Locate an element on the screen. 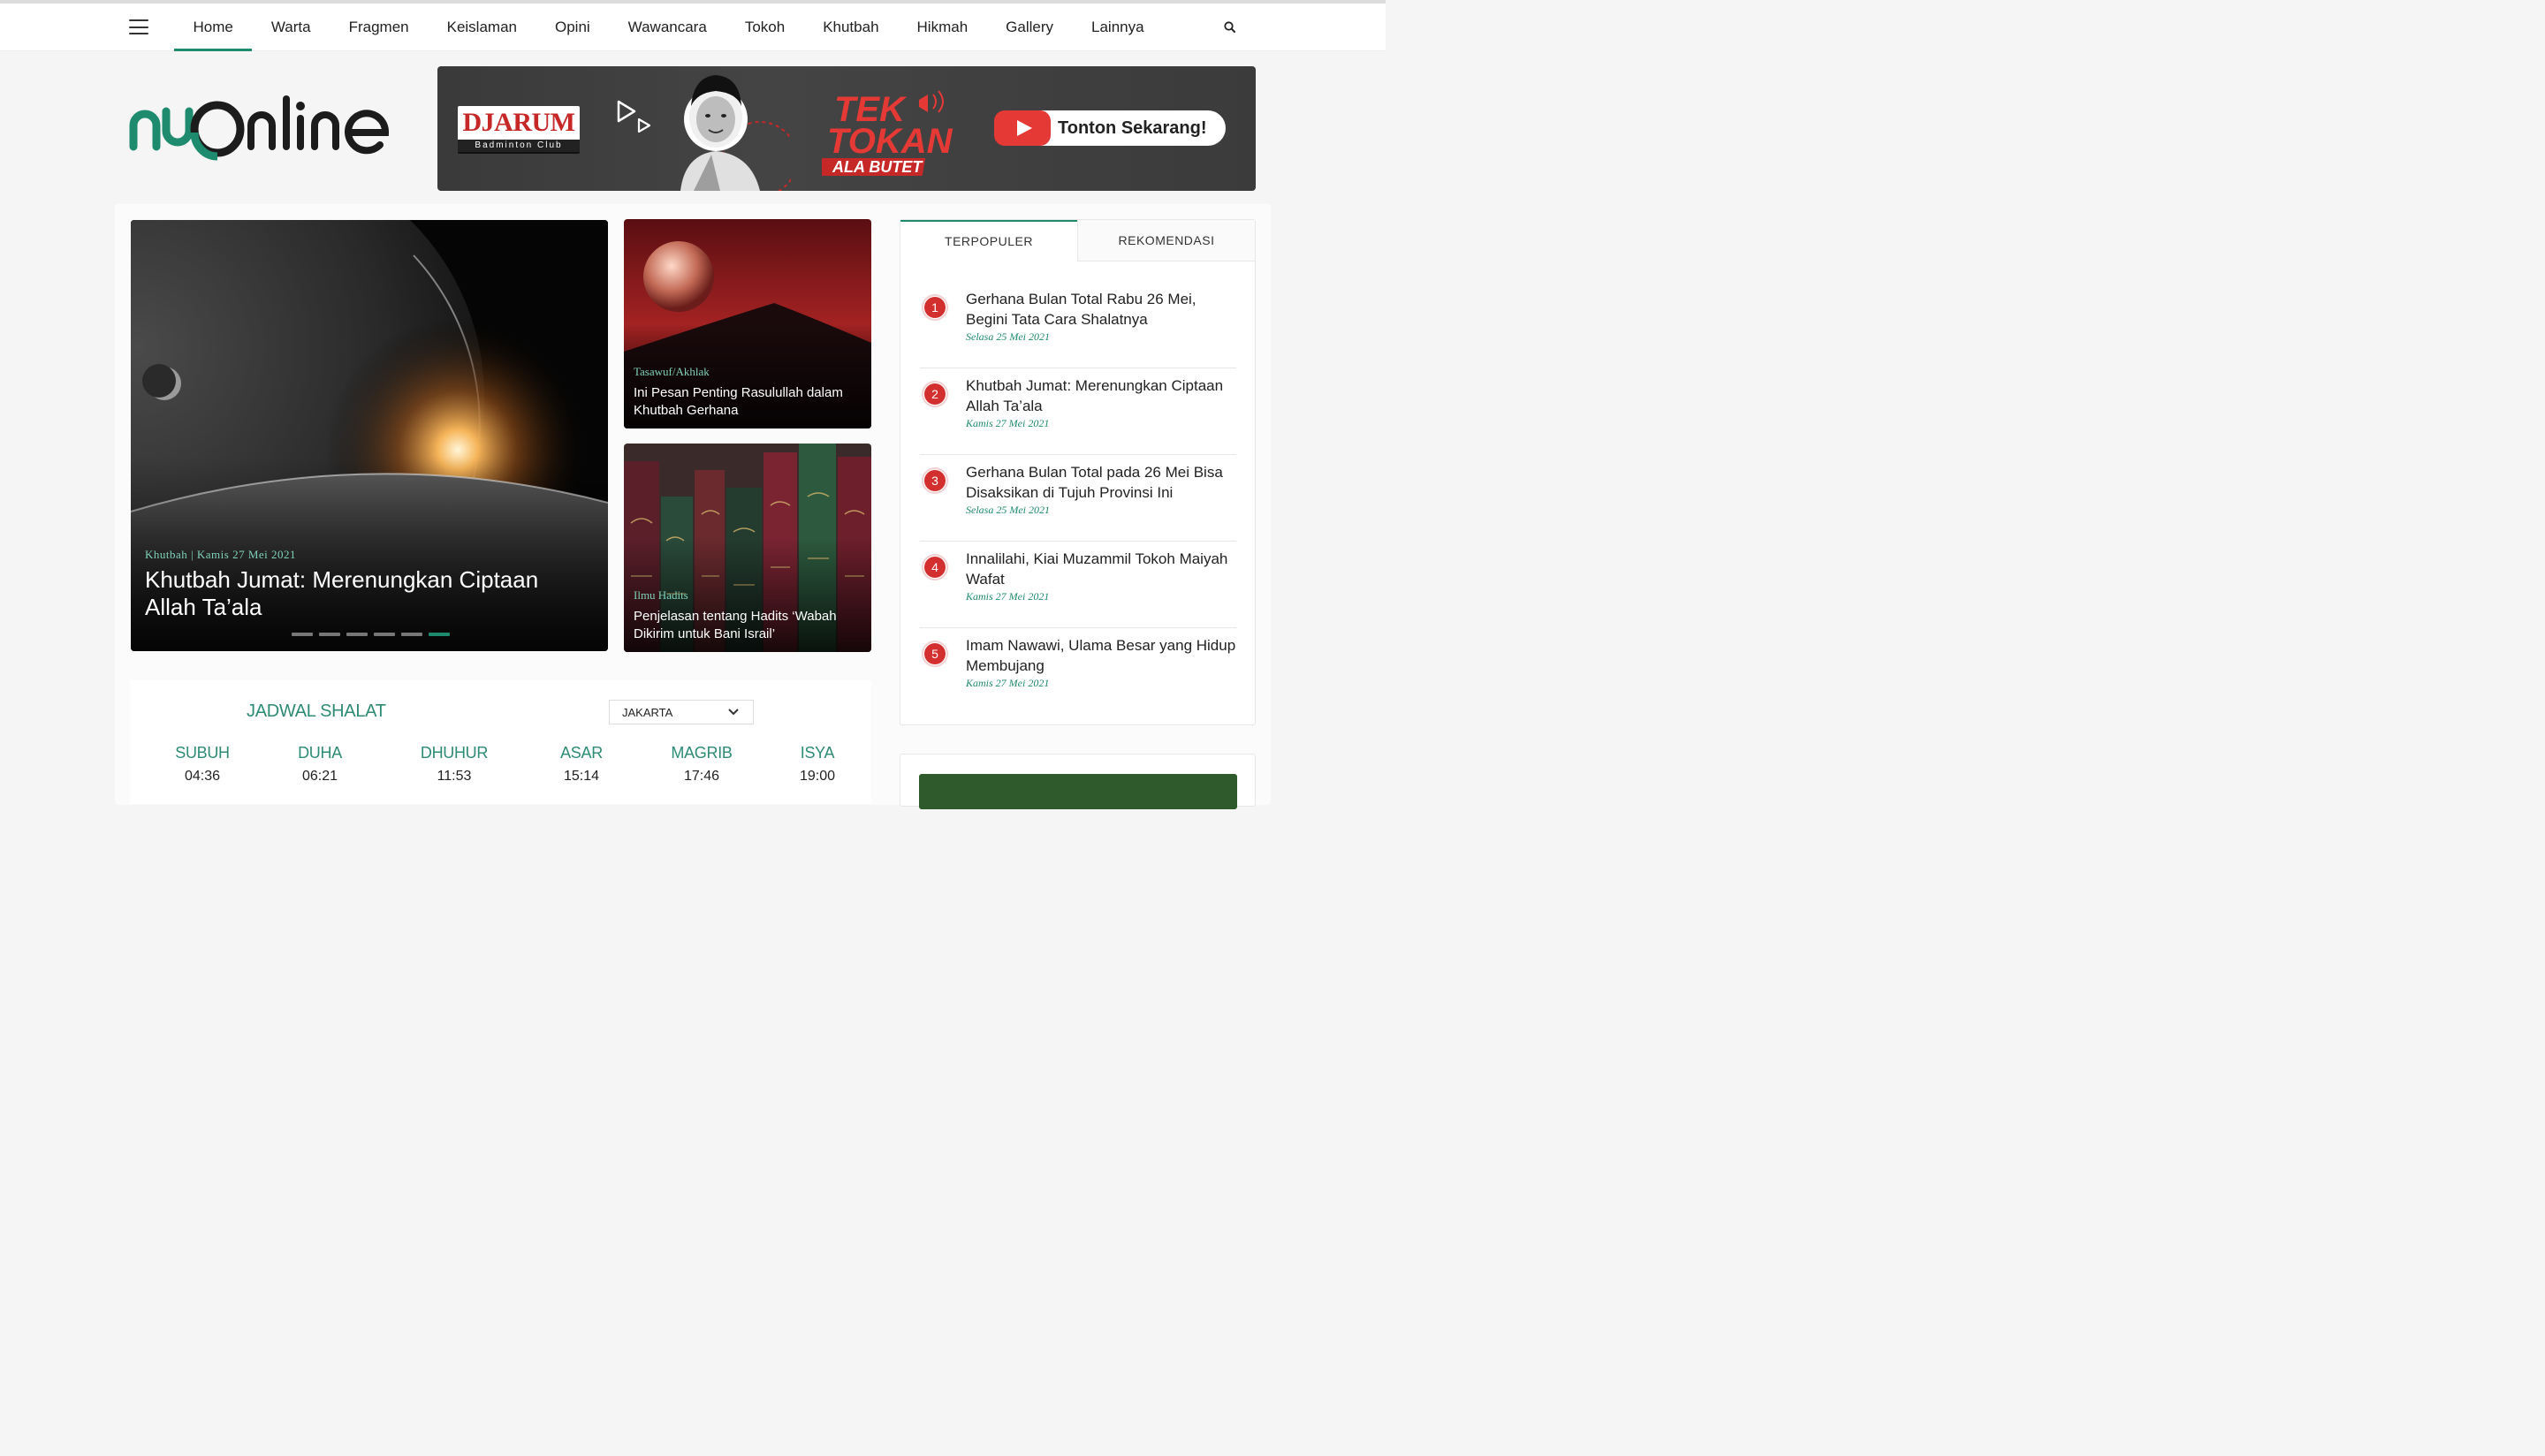  city-value: JAKARTA is located at coordinates (647, 712).